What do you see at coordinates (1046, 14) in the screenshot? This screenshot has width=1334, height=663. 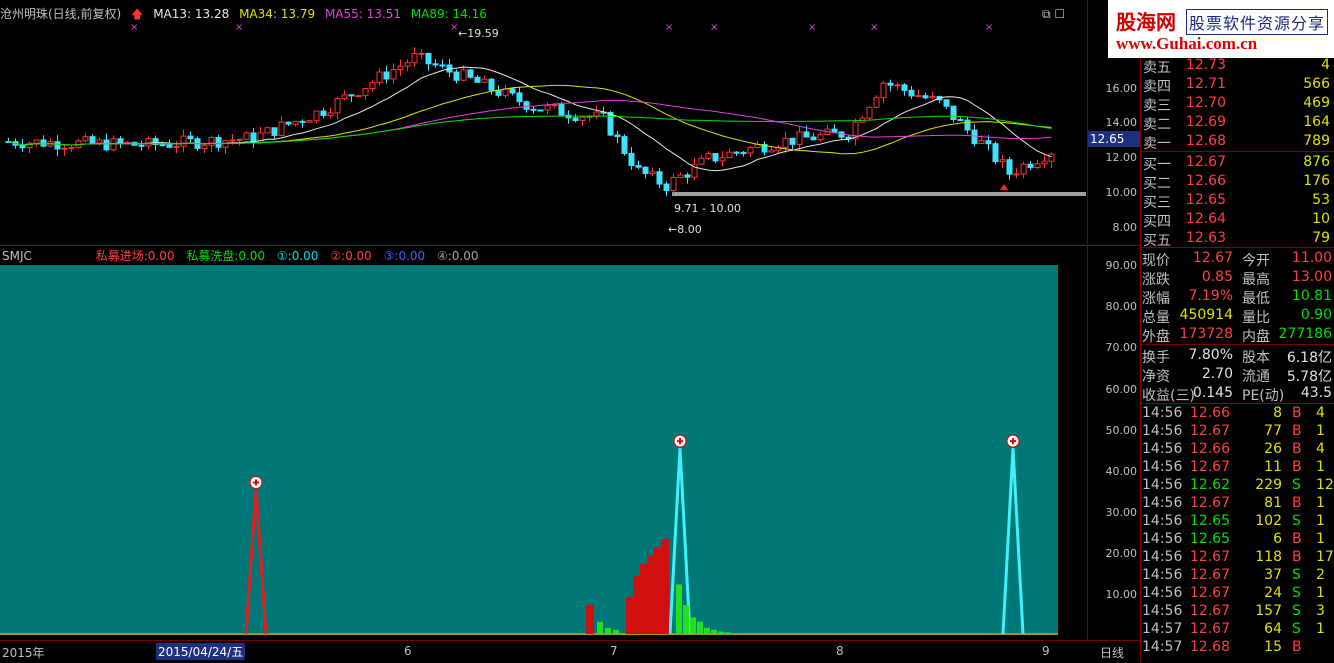 I see `restore-icon: ⧉` at bounding box center [1046, 14].